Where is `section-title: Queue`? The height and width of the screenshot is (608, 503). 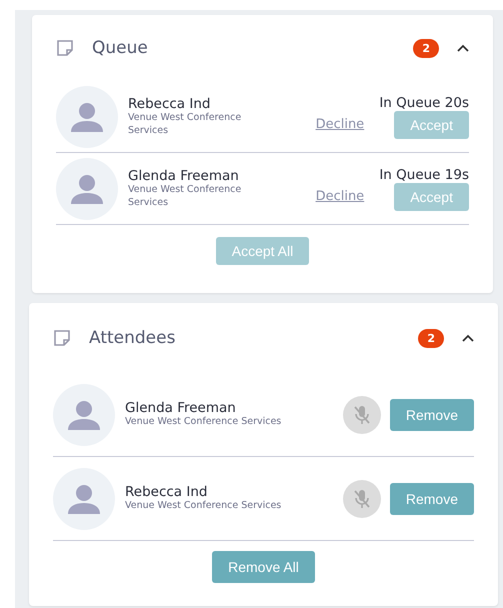 section-title: Queue is located at coordinates (120, 48).